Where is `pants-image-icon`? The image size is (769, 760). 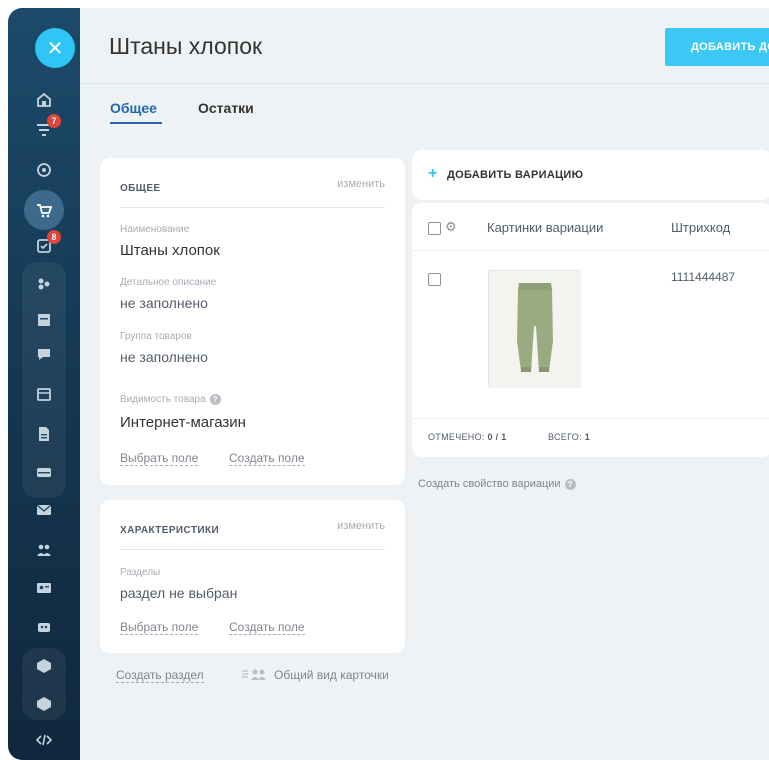
pants-image-icon is located at coordinates (535, 329).